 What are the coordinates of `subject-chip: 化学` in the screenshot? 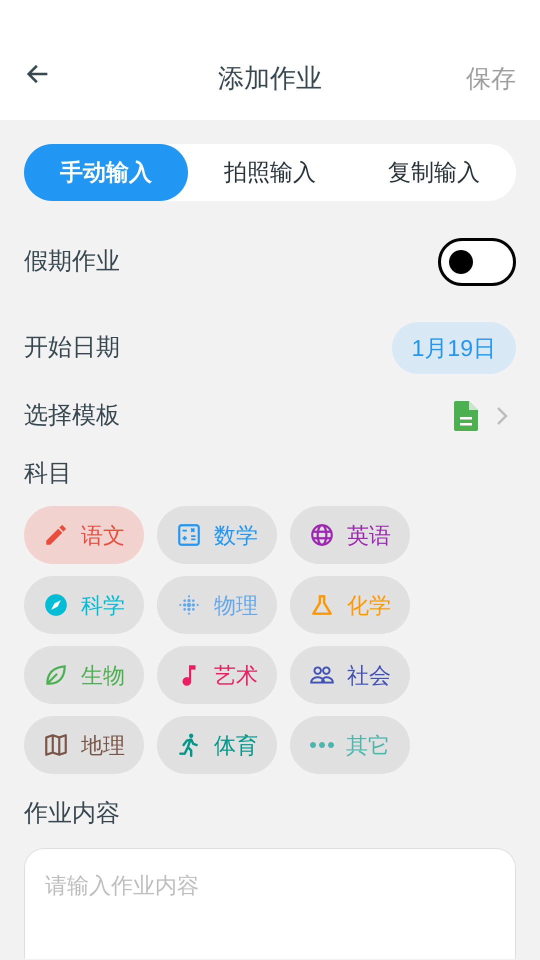 It's located at (350, 605).